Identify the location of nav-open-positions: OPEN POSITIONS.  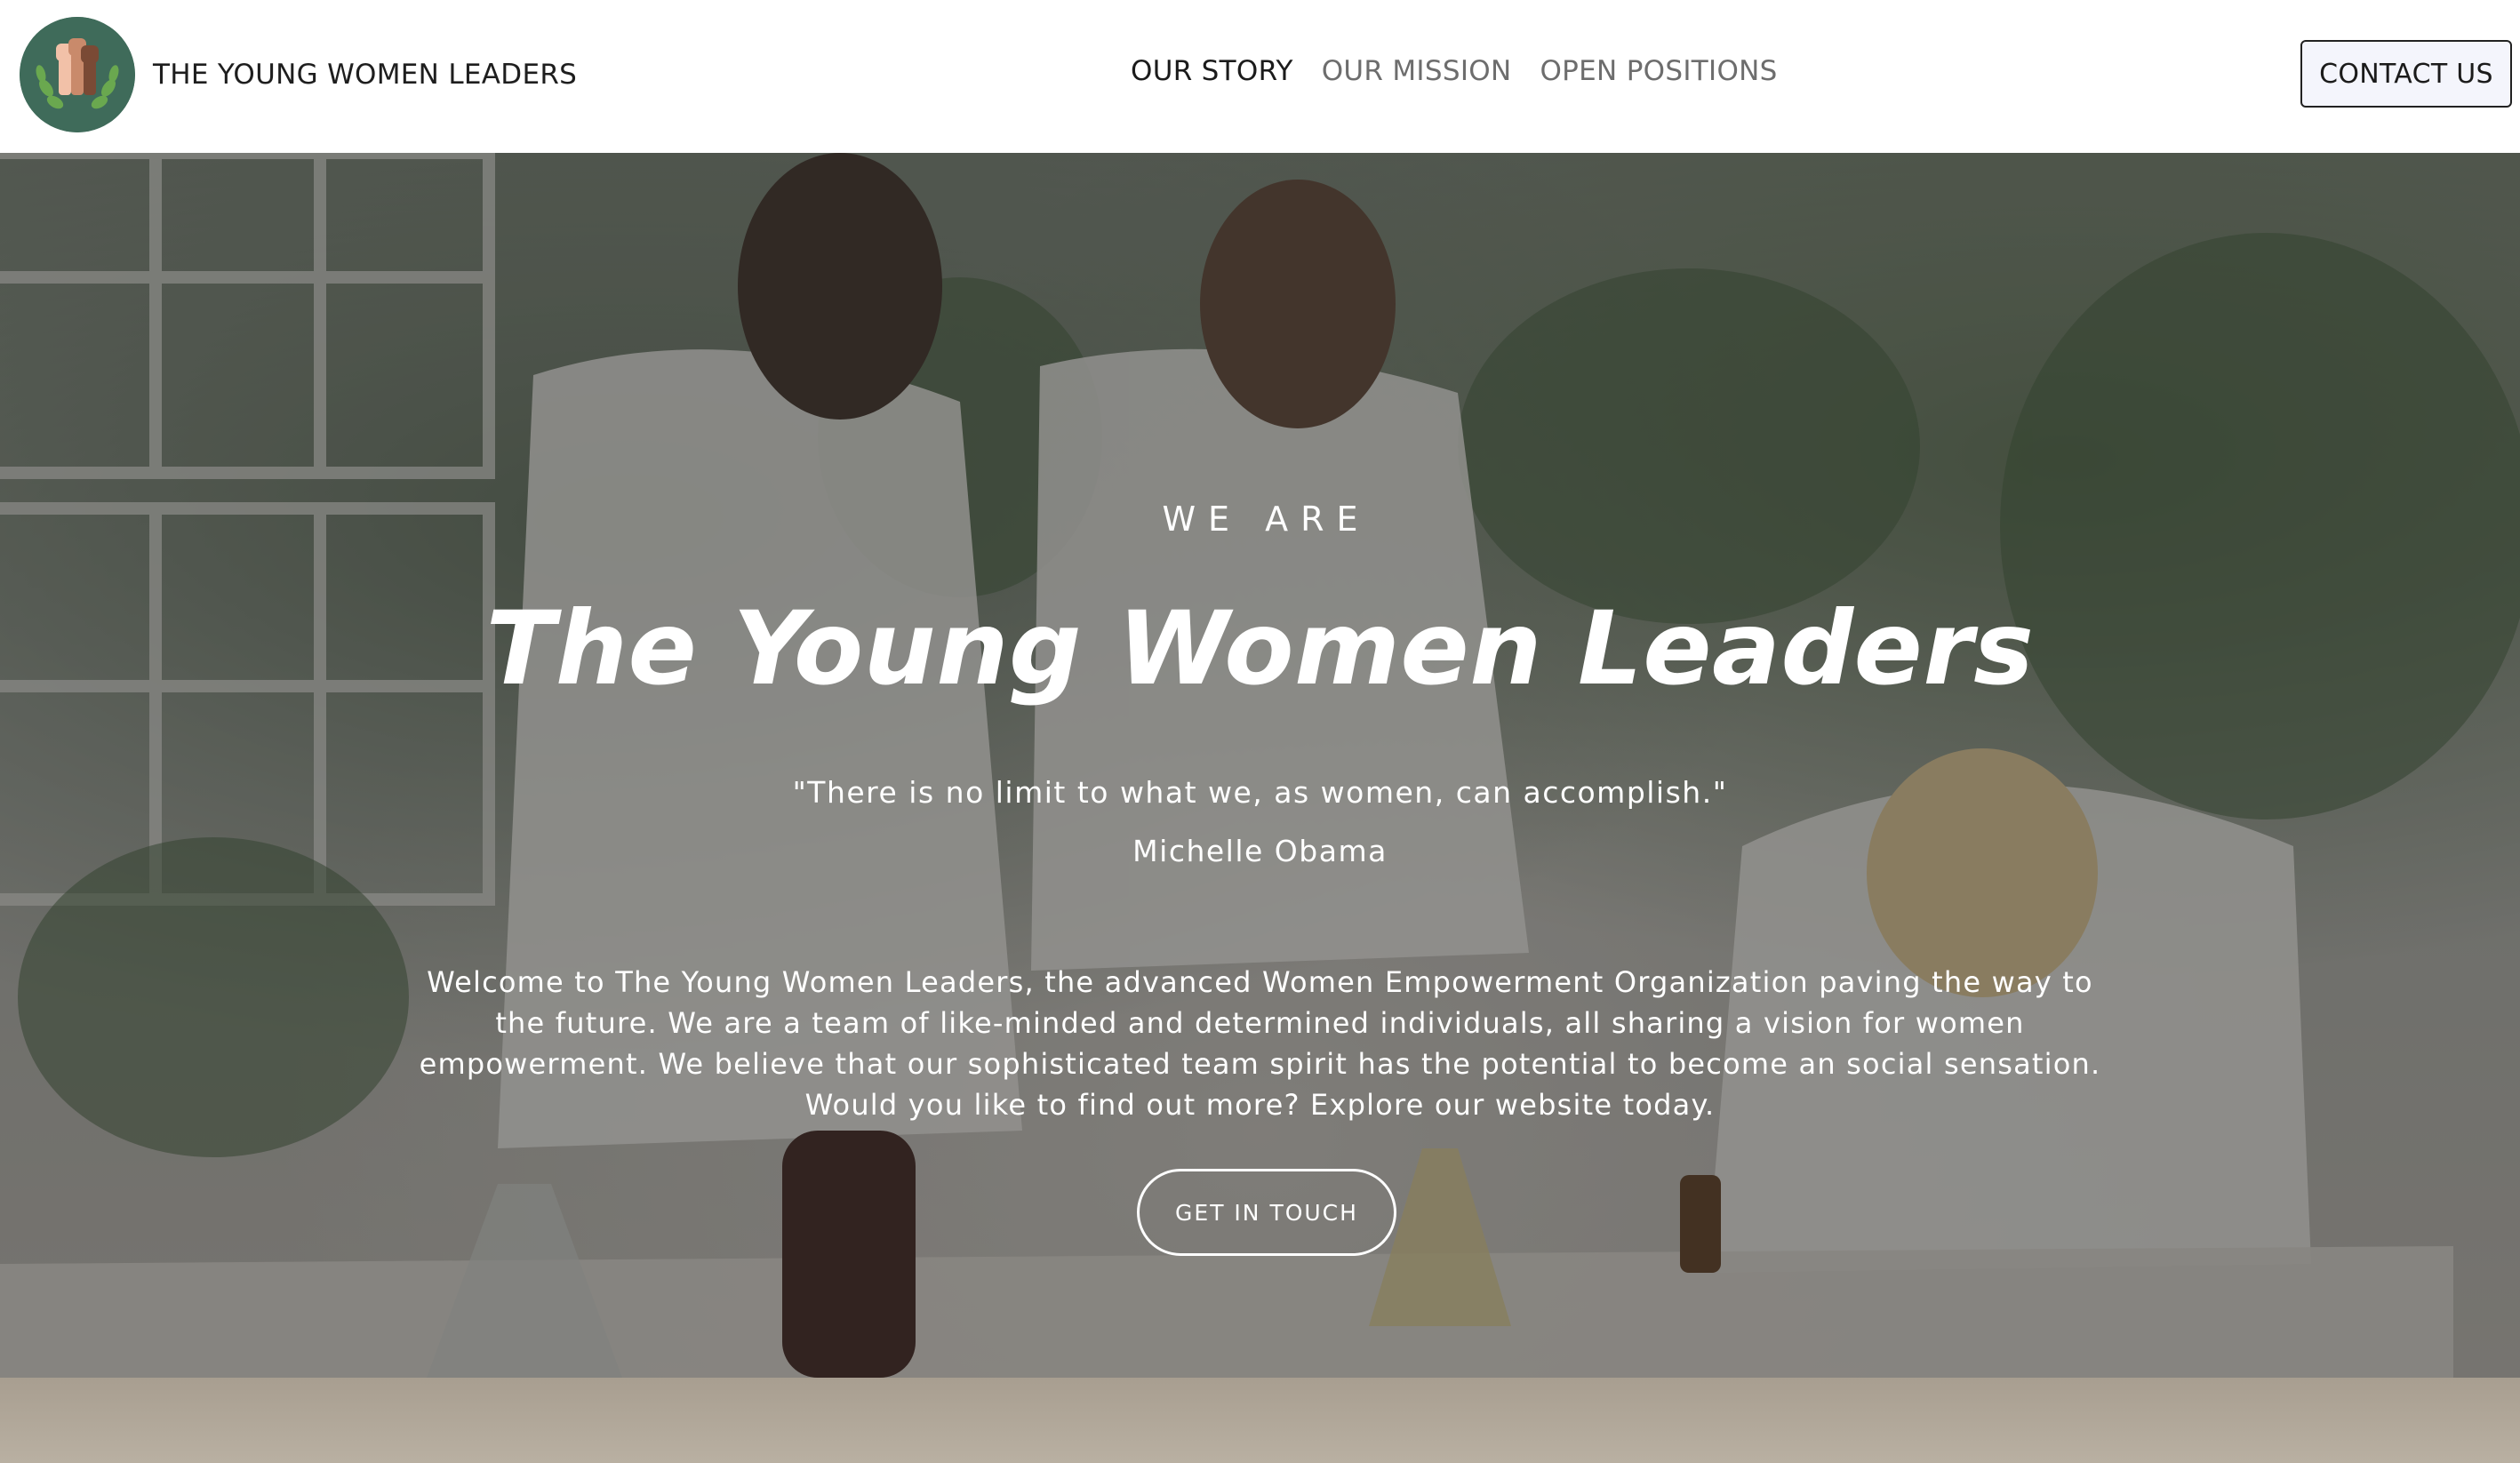
(1658, 71).